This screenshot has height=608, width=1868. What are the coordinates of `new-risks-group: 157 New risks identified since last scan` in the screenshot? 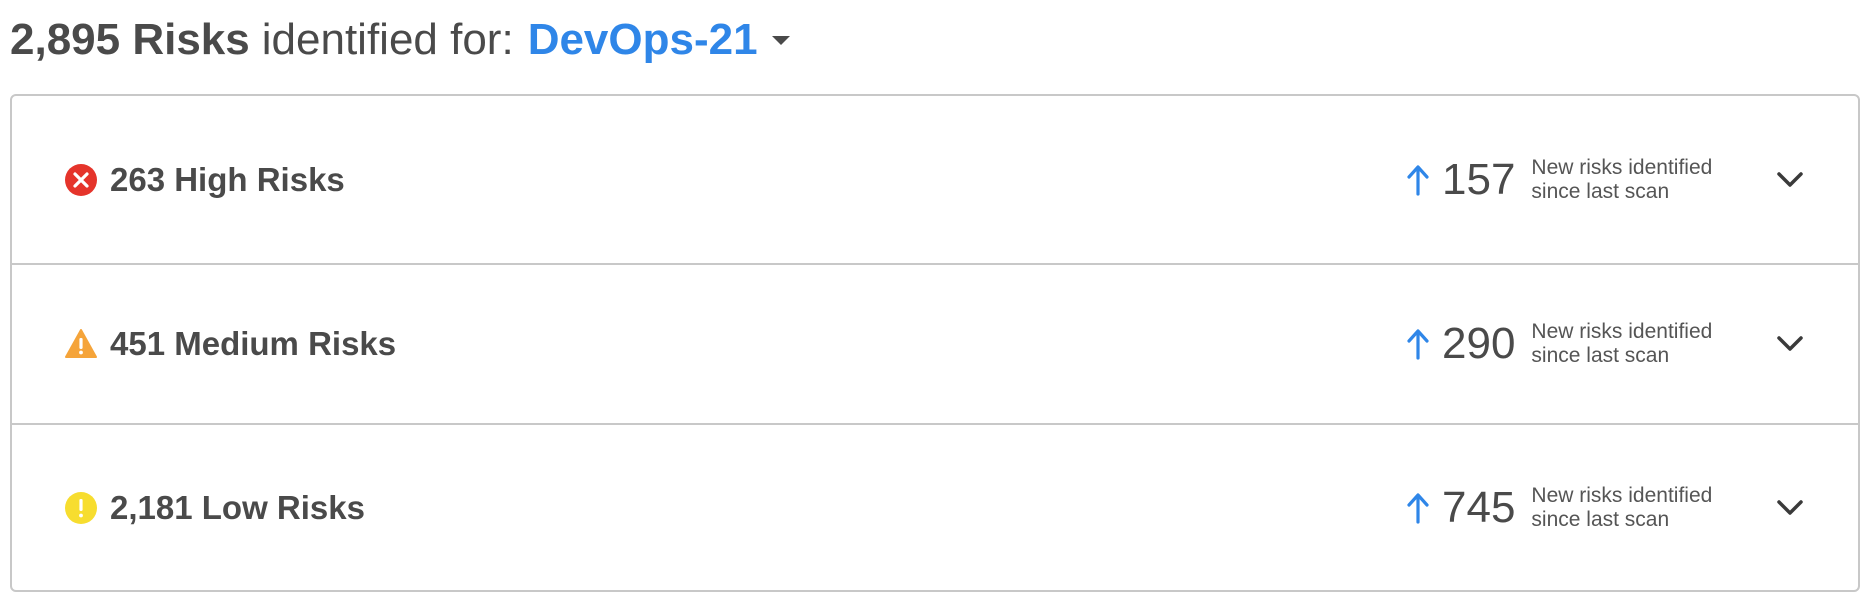 It's located at (1577, 180).